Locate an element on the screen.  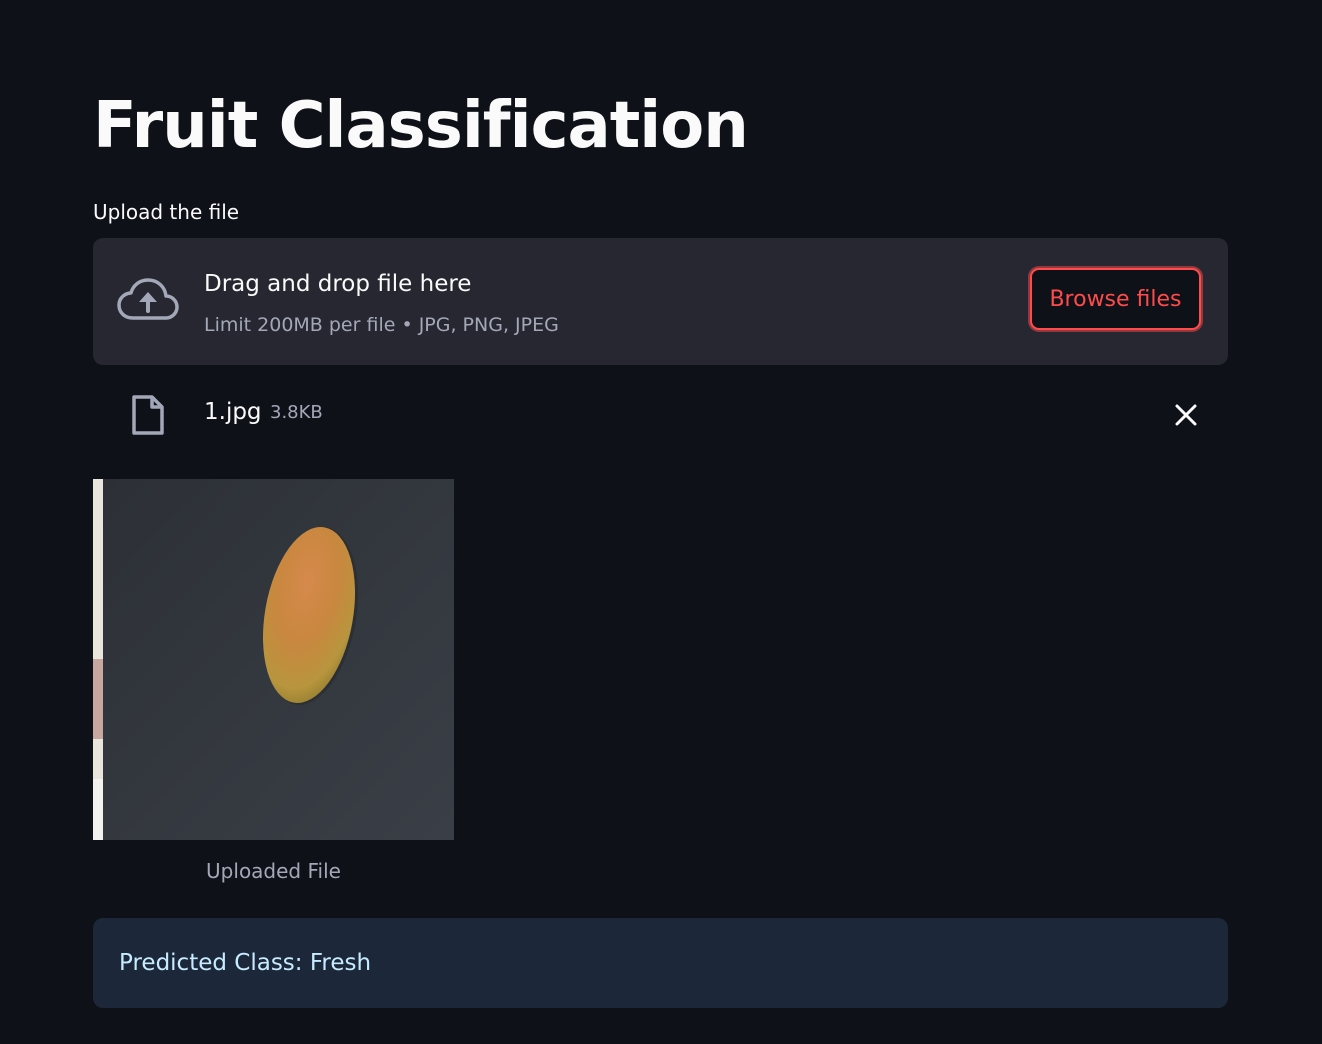
image-caption: Uploaded File is located at coordinates (273, 871).